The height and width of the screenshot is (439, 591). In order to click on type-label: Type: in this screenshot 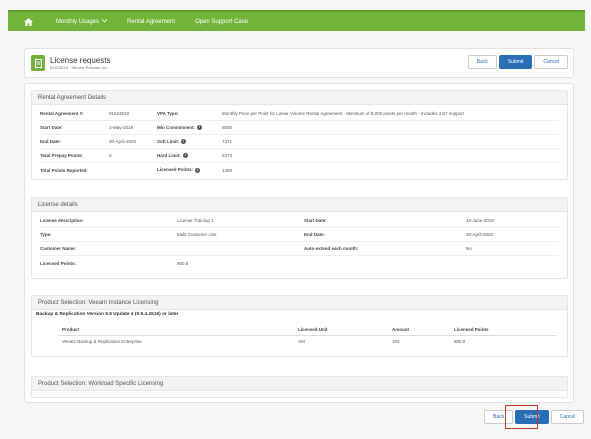, I will do `click(46, 234)`.